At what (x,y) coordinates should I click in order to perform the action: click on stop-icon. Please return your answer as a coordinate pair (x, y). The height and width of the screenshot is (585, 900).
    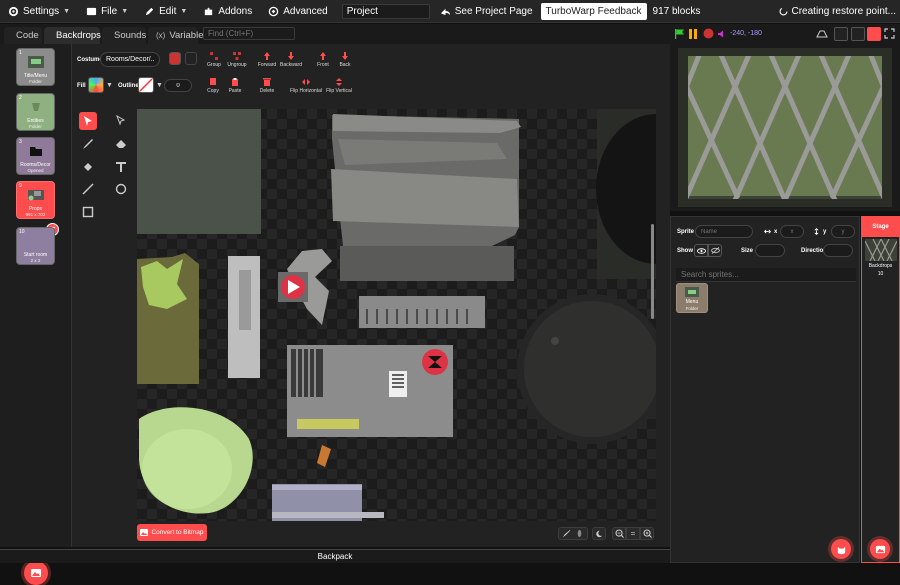
    Looking at the image, I should click on (708, 33).